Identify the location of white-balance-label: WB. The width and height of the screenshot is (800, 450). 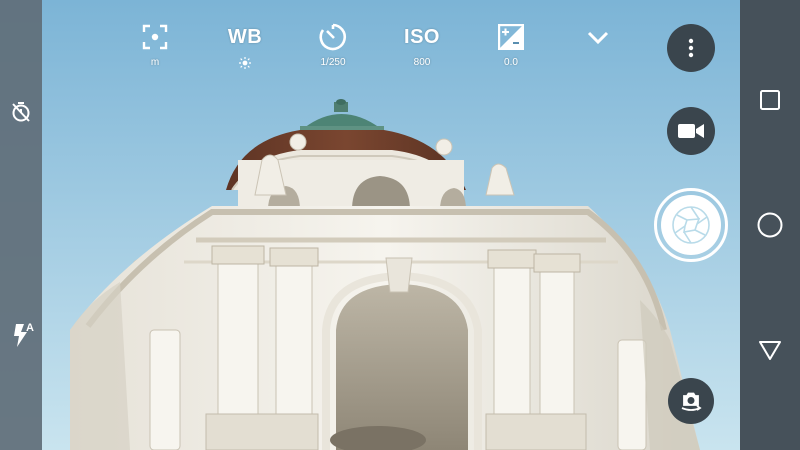
(245, 36).